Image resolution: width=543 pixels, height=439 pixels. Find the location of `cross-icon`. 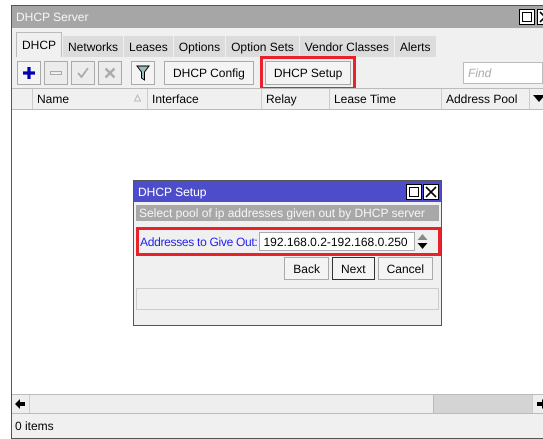

cross-icon is located at coordinates (110, 73).